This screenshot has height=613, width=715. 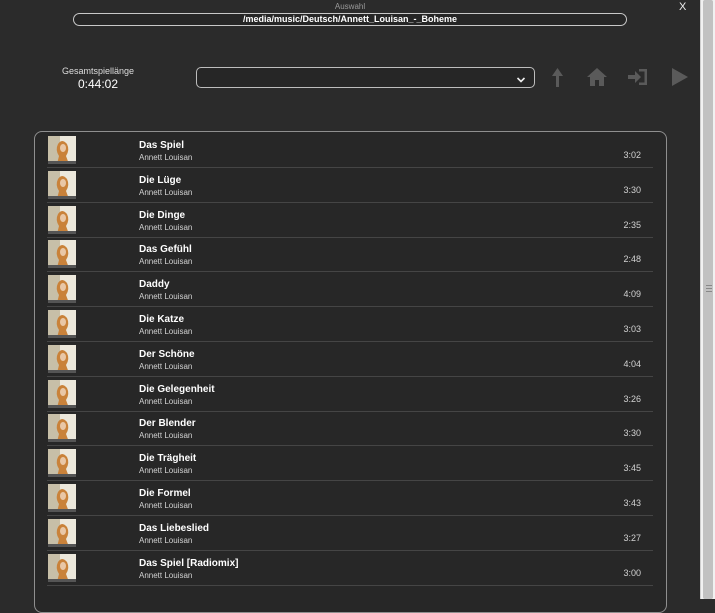 What do you see at coordinates (350, 324) in the screenshot?
I see `track-row: Die Katze Annett Louisan 3:03` at bounding box center [350, 324].